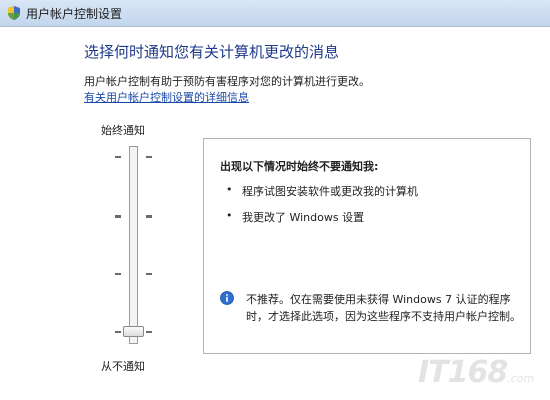 Image resolution: width=550 pixels, height=400 pixels. I want to click on title-bar: 用户帐户控制设置, so click(275, 13).